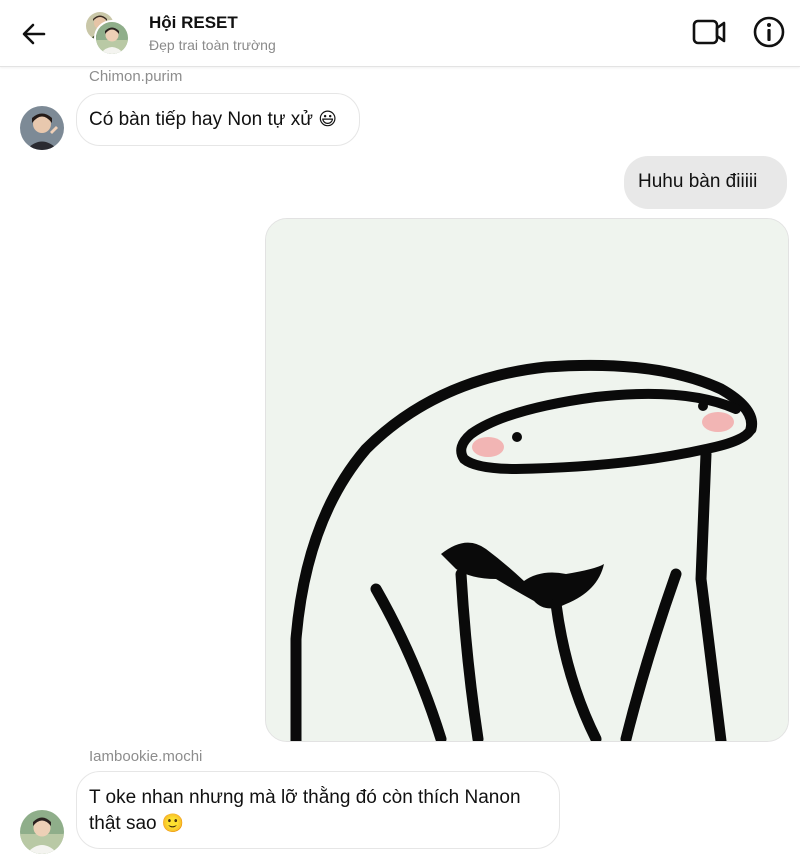 This screenshot has width=800, height=856. What do you see at coordinates (34, 34) in the screenshot?
I see `back-arrow-icon` at bounding box center [34, 34].